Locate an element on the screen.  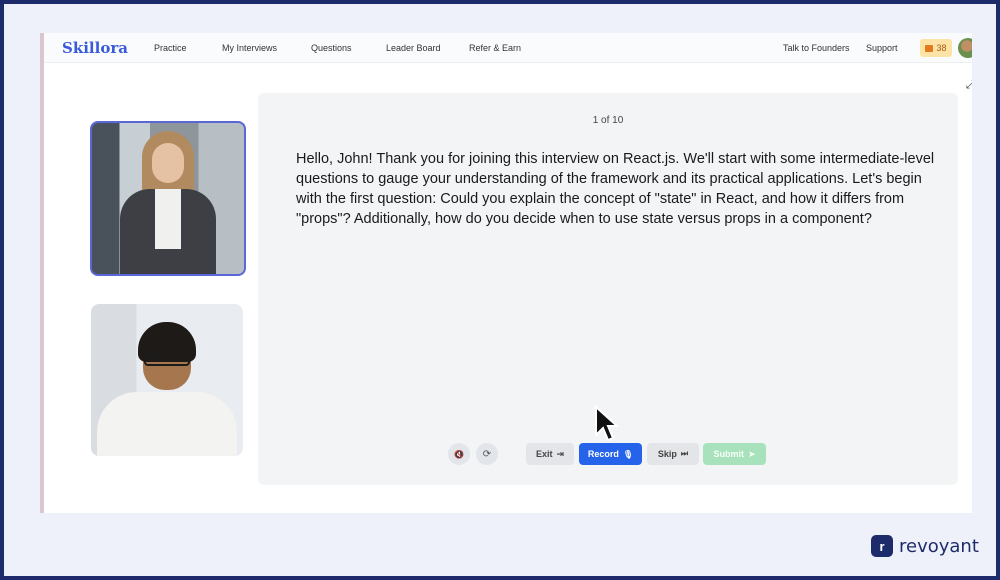
revoyant-logo-text: revoyant is located at coordinates (939, 546).